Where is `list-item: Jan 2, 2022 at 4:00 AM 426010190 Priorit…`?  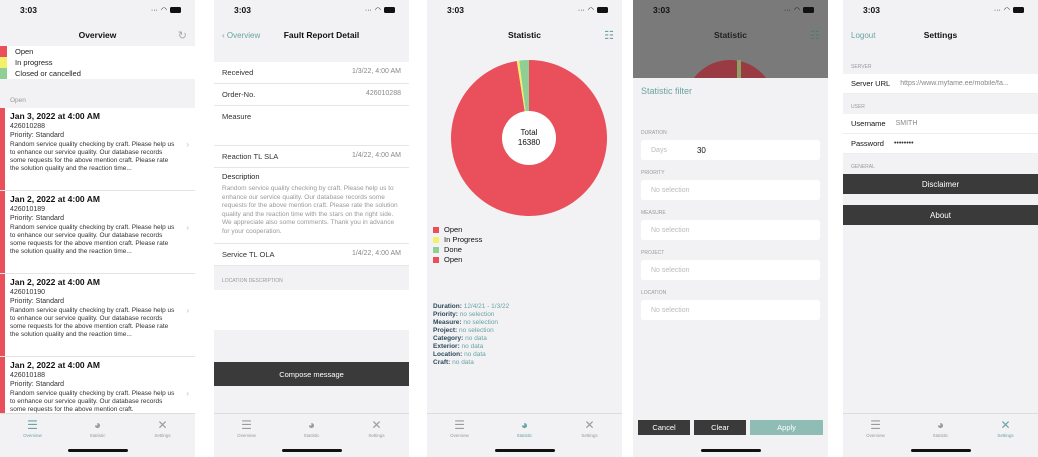 list-item: Jan 2, 2022 at 4:00 AM 426010190 Priorit… is located at coordinates (97, 315).